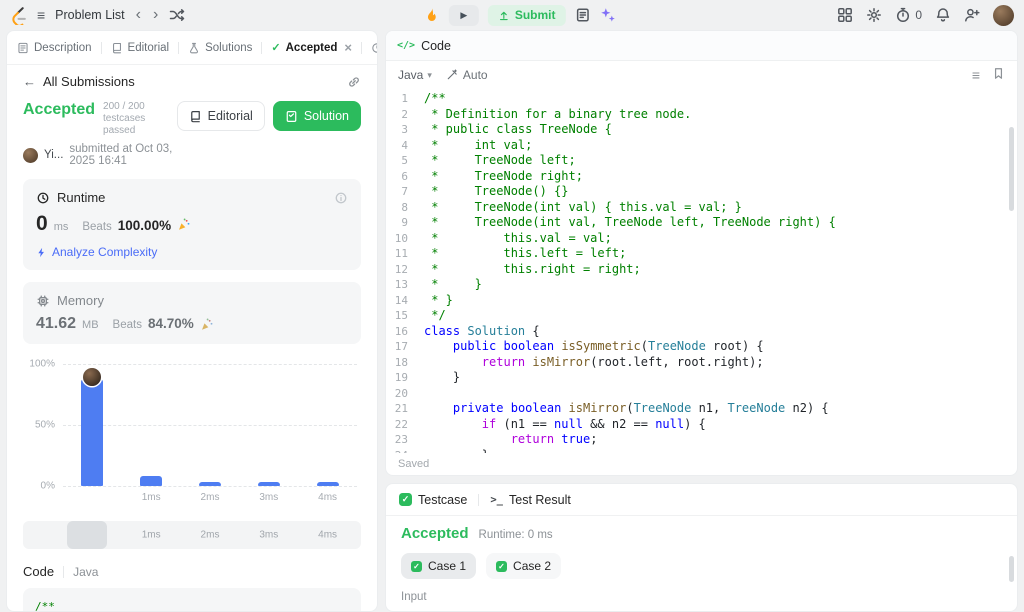  Describe the element at coordinates (59, 110) in the screenshot. I see `submission-status: Accepted` at that location.